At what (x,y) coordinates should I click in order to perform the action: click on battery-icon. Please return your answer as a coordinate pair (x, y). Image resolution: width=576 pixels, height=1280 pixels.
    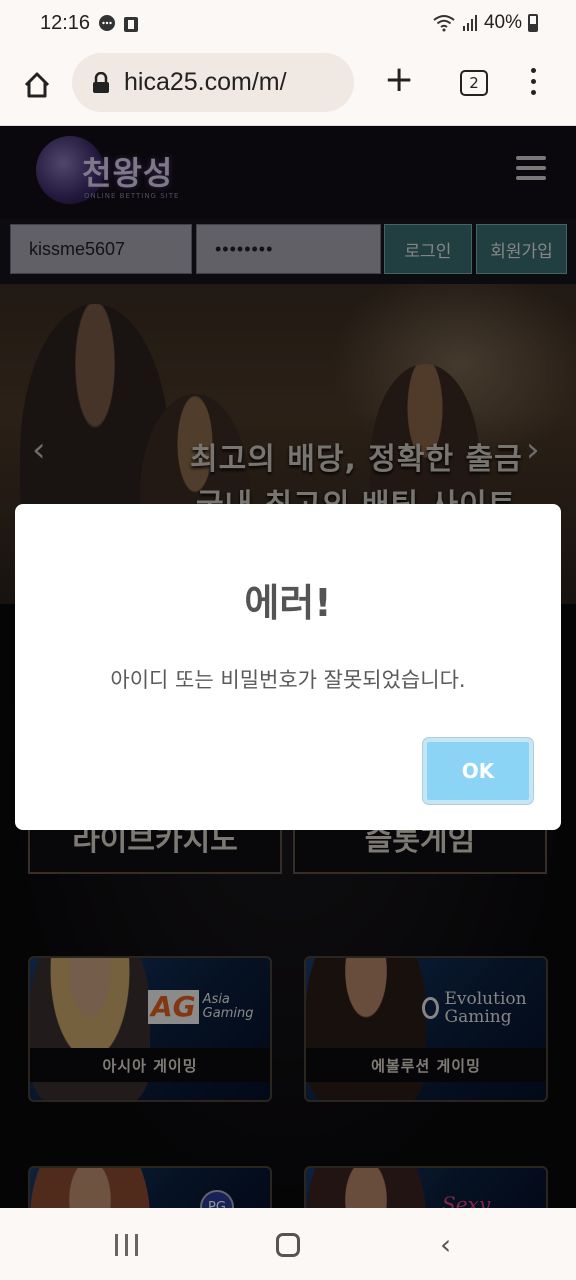
    Looking at the image, I should click on (533, 23).